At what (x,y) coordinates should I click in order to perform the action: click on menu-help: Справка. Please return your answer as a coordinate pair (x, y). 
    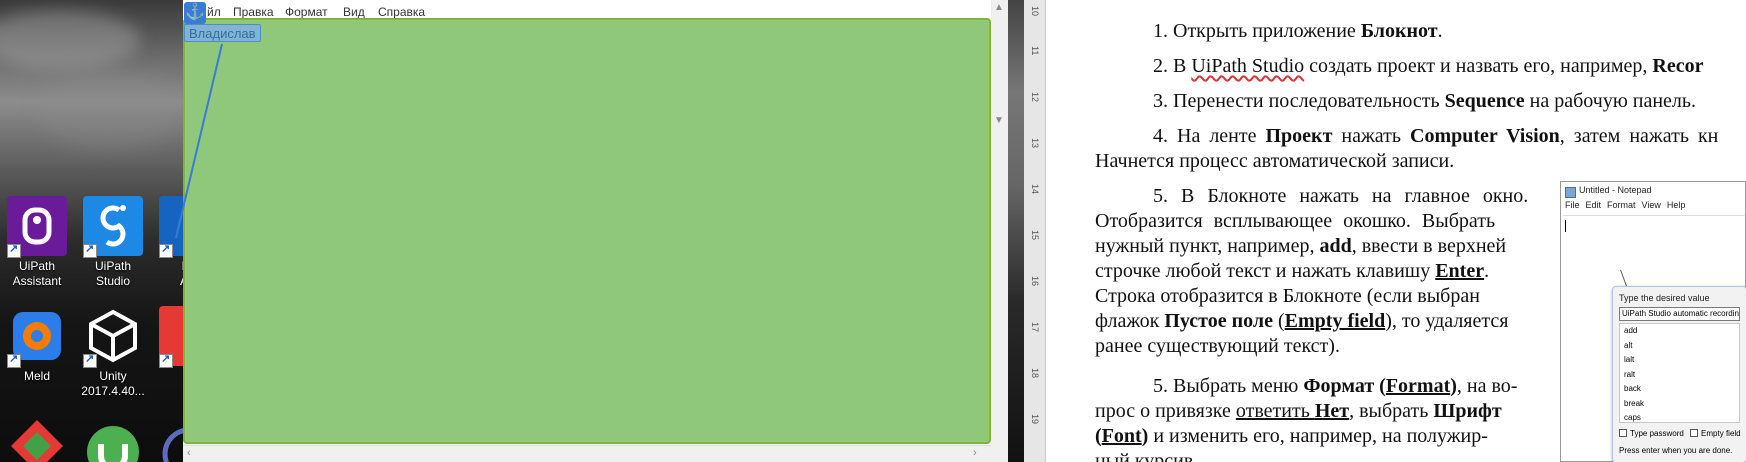
    Looking at the image, I should click on (401, 12).